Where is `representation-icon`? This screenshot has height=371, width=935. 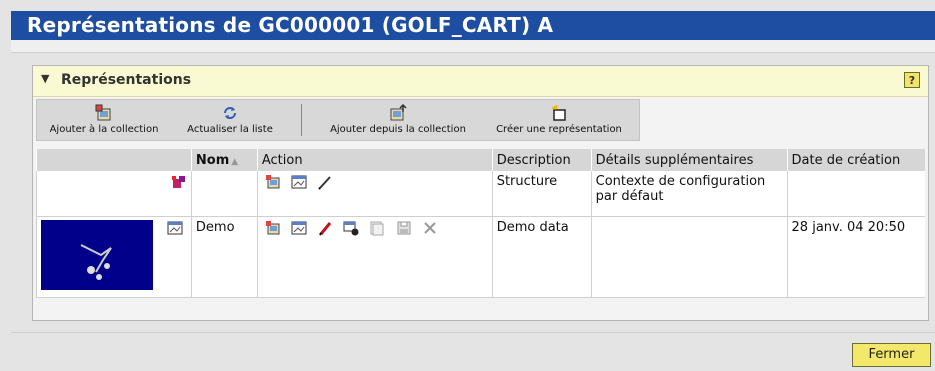
representation-icon is located at coordinates (175, 227).